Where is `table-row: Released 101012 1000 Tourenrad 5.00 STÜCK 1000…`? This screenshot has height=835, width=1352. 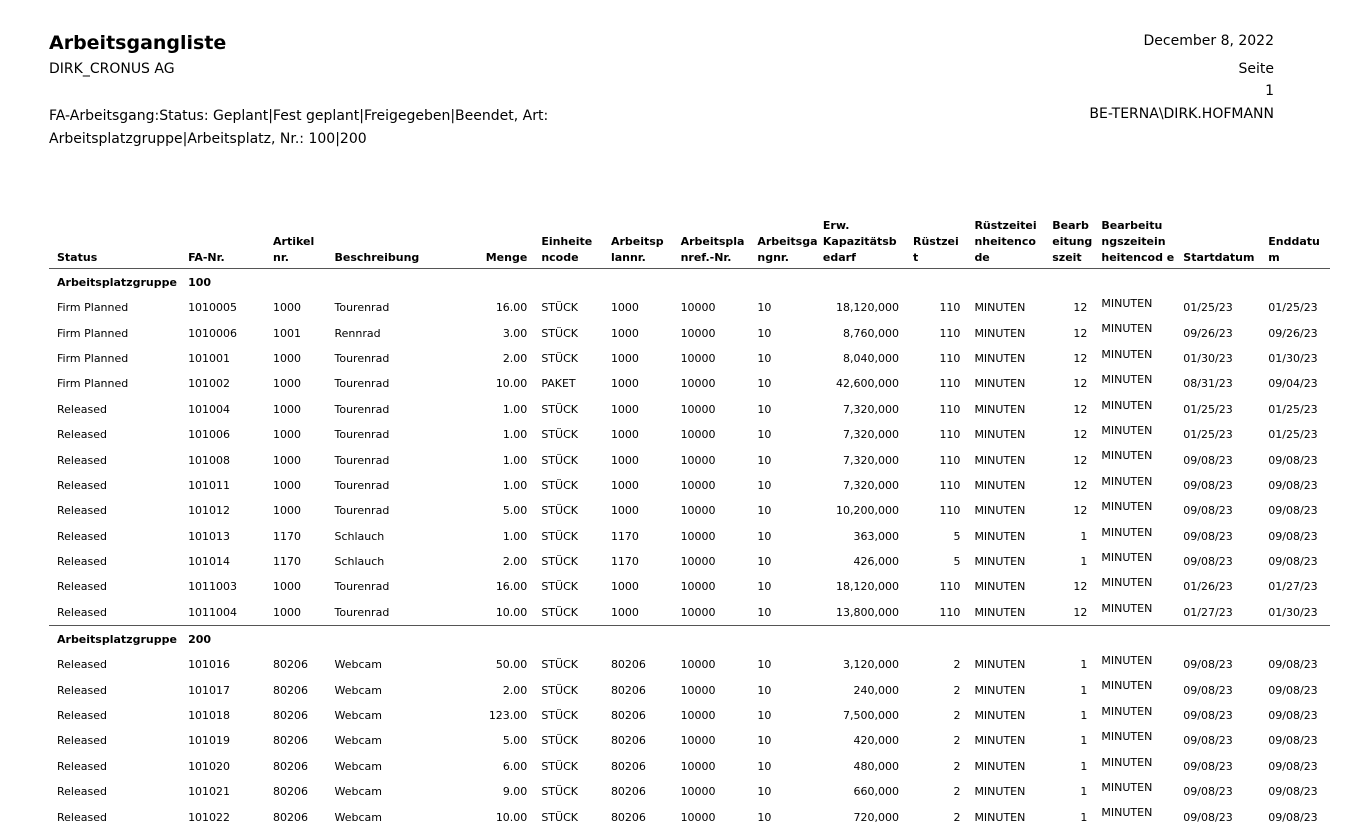
table-row: Released 101012 1000 Tourenrad 5.00 STÜCK 1000… is located at coordinates (689, 510).